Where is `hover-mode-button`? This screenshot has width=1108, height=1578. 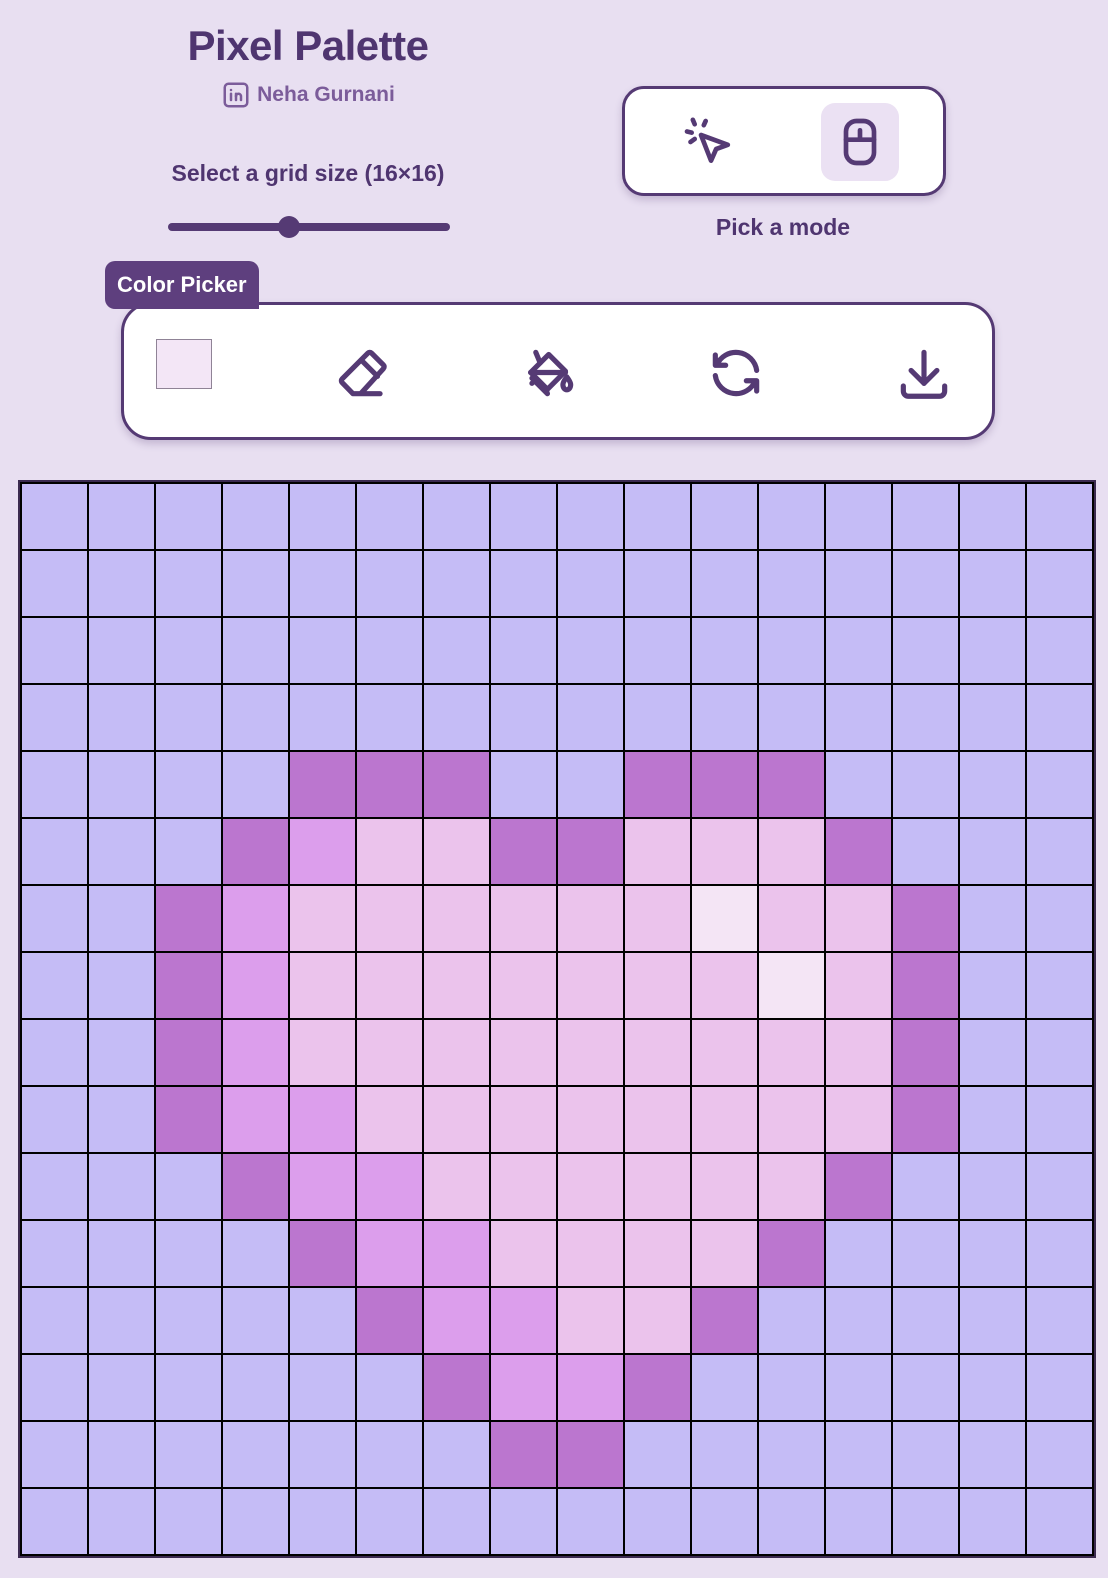 hover-mode-button is located at coordinates (860, 142).